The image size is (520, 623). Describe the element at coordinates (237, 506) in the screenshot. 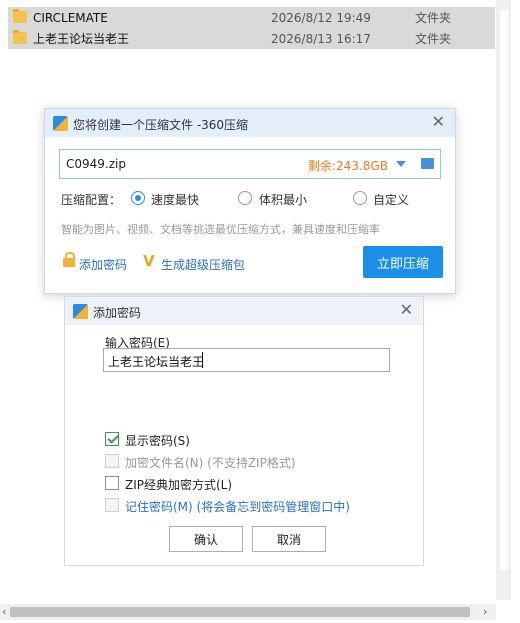

I see `remember-password-label: 记住密码(M) (将会备忘到密码管理窗口中)` at that location.